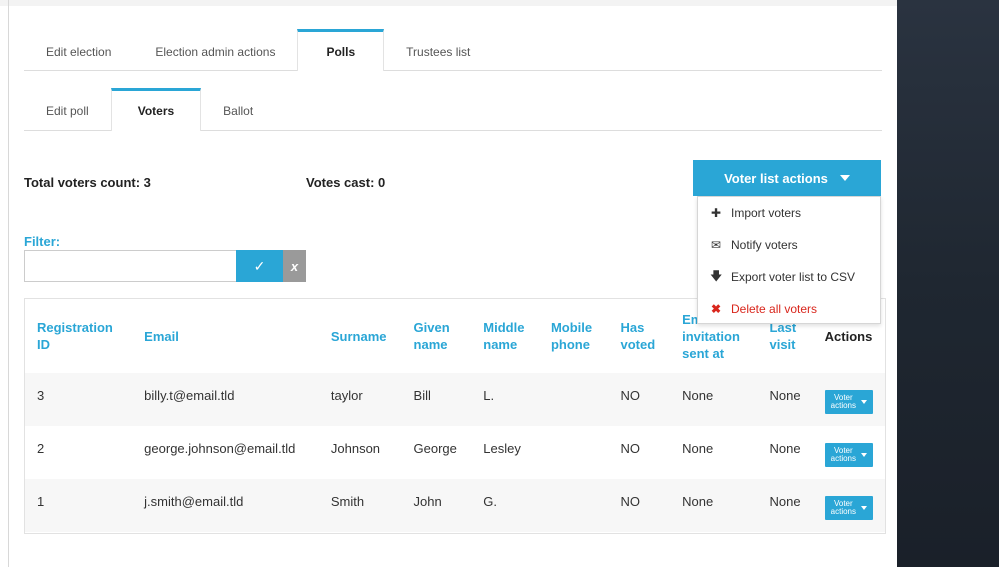 This screenshot has height=567, width=999. I want to click on cell-surname: taylor, so click(360, 399).